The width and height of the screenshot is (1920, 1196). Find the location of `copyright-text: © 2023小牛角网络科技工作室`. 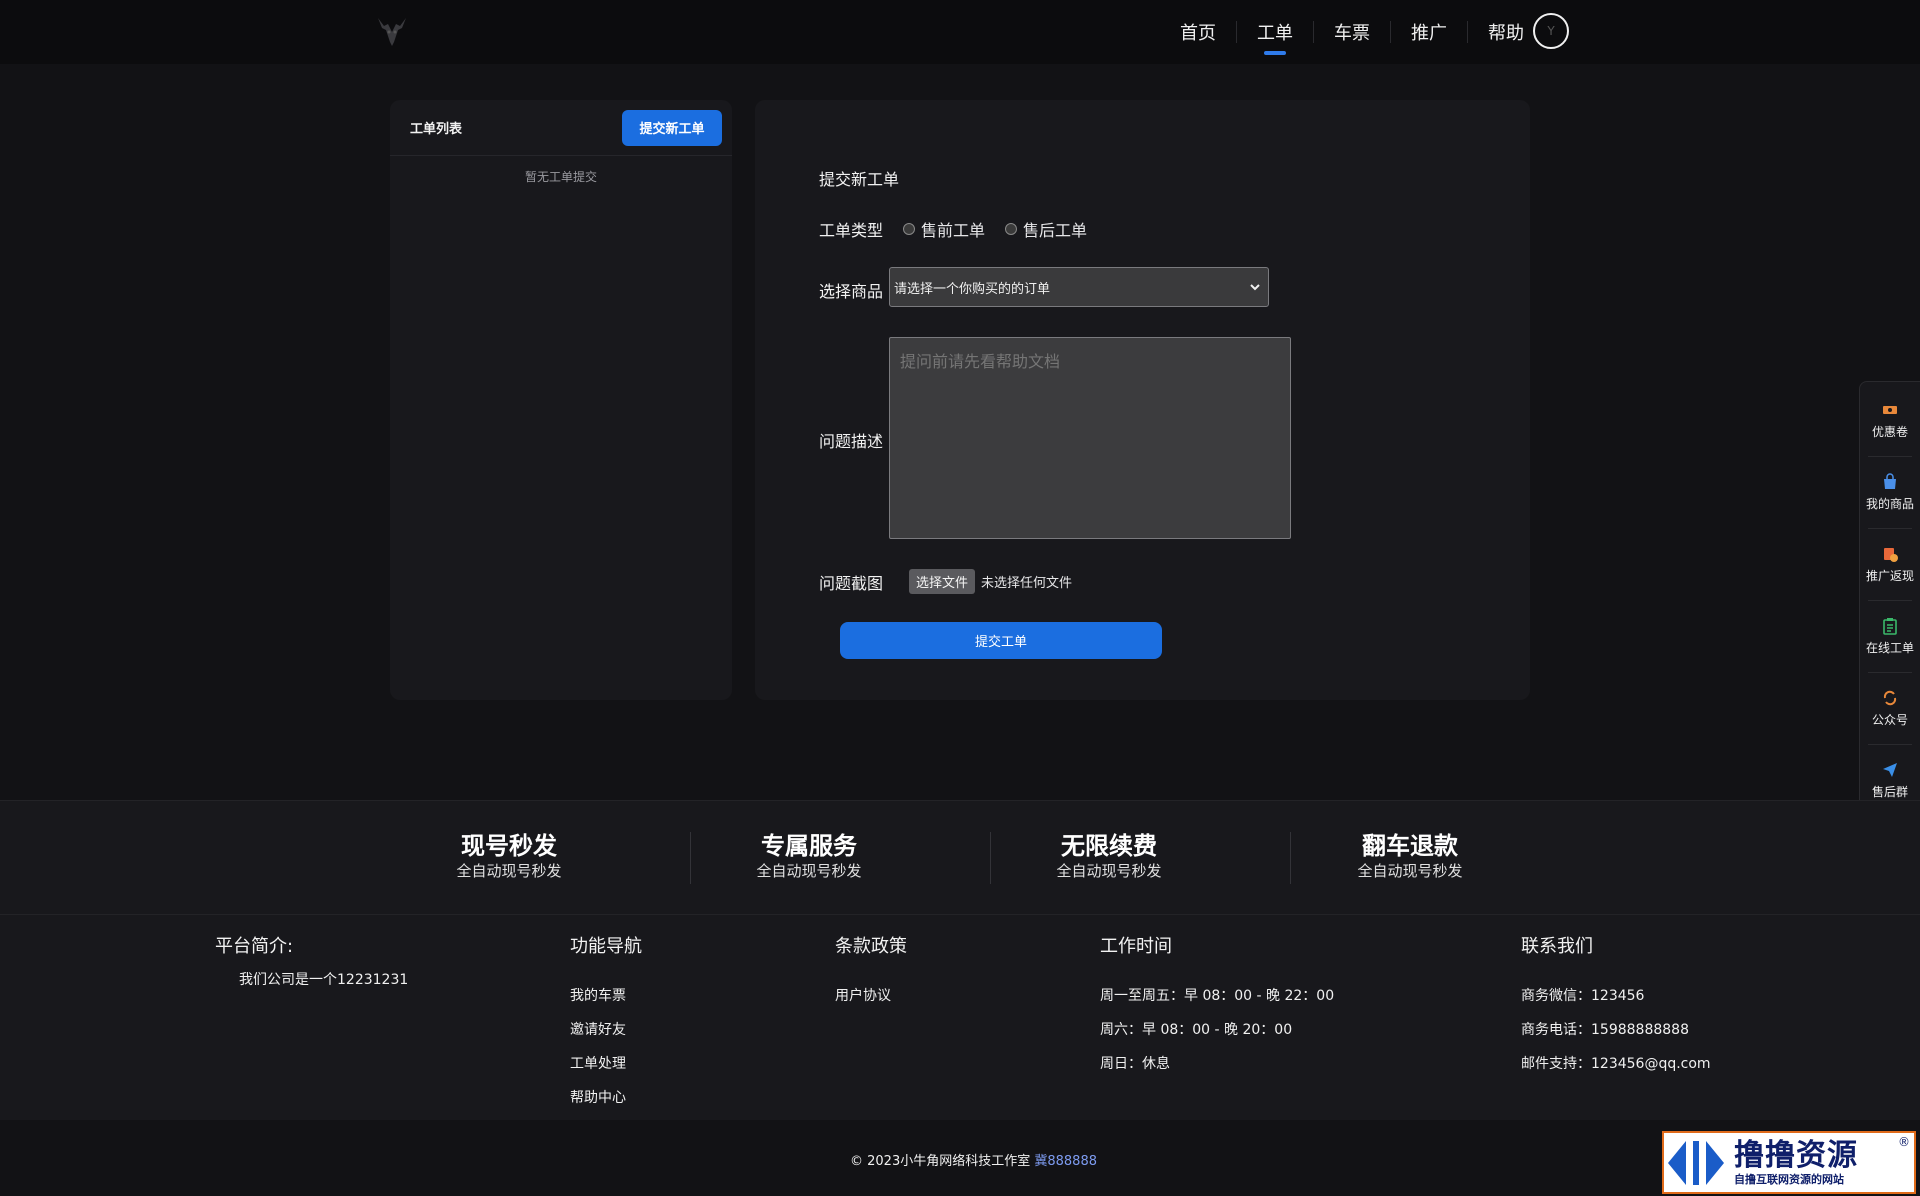

copyright-text: © 2023小牛角网络科技工作室 is located at coordinates (940, 1161).